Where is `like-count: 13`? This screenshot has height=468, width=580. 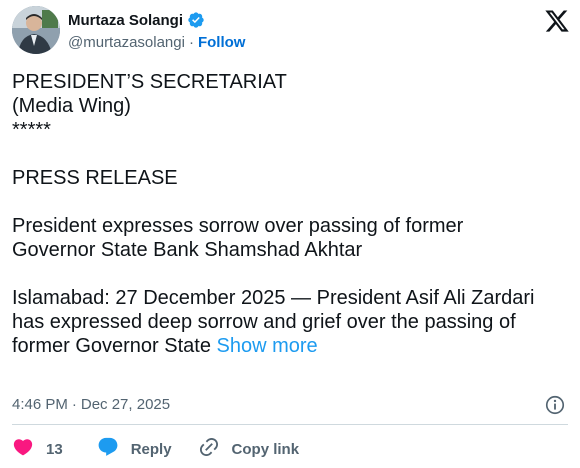
like-count: 13 is located at coordinates (54, 449).